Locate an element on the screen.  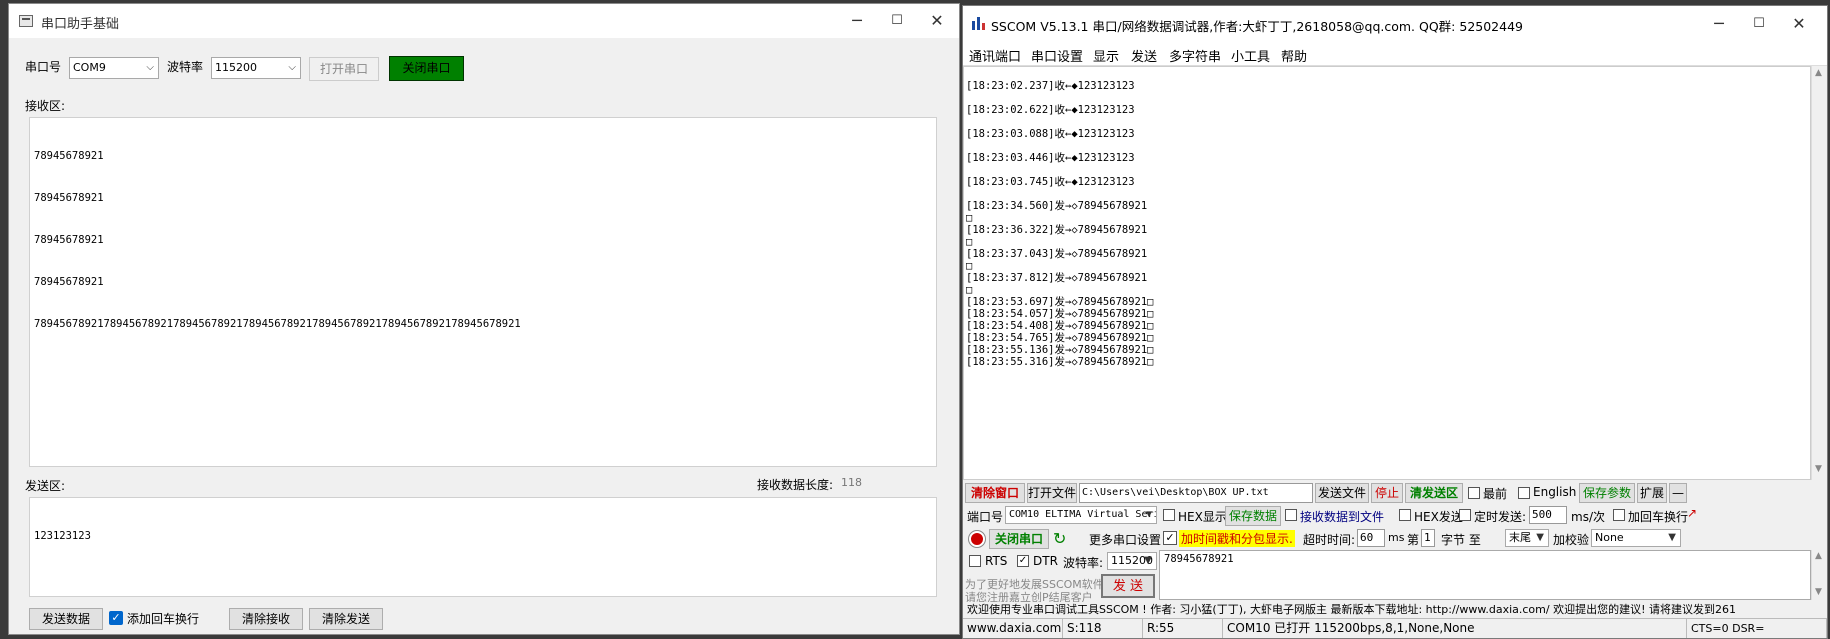
send-button: 发 送 is located at coordinates (1128, 586).